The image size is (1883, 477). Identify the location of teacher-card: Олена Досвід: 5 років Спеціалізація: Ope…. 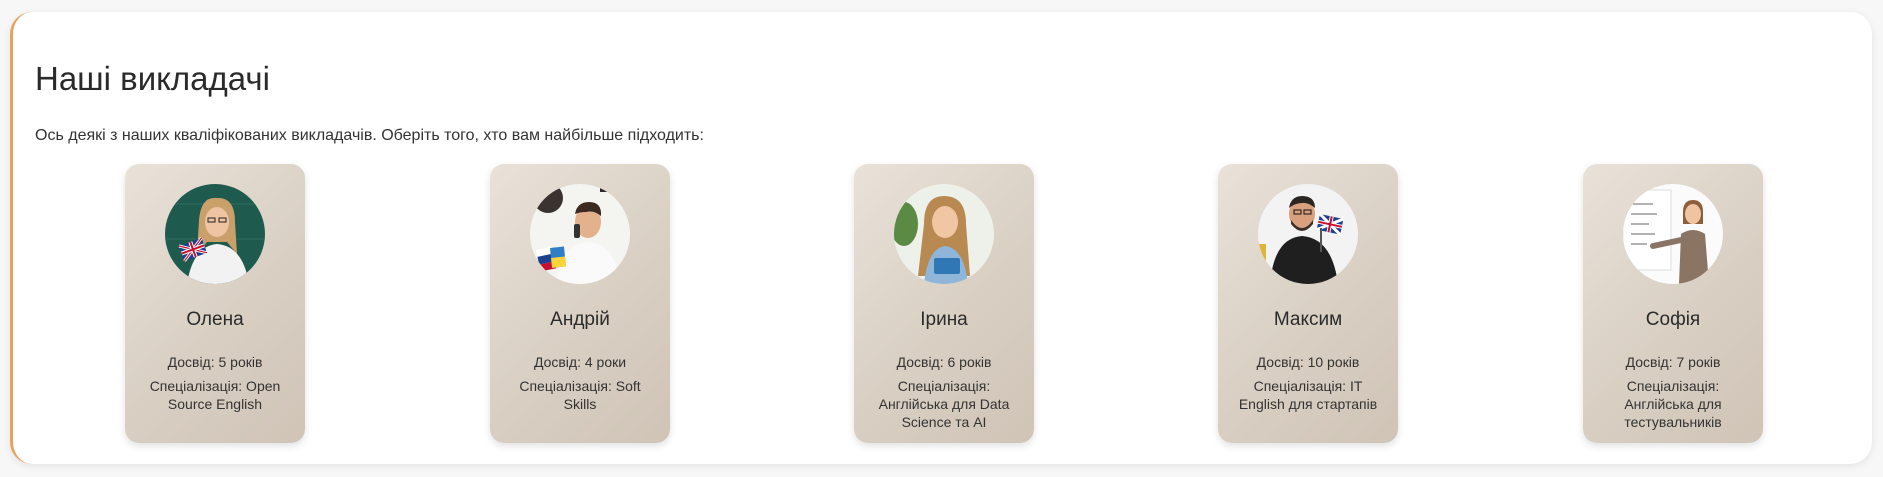
(215, 303).